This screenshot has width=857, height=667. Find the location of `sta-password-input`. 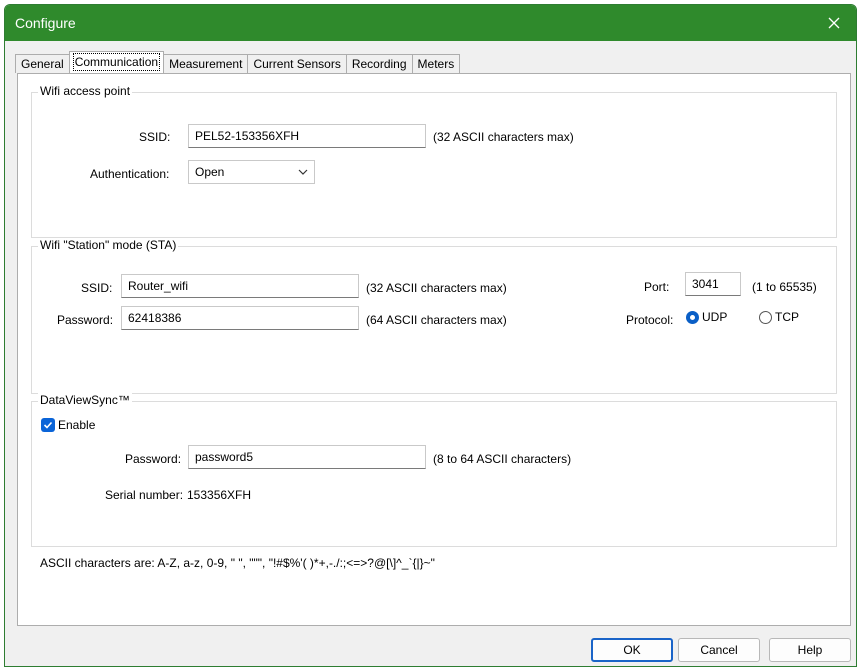

sta-password-input is located at coordinates (240, 318).